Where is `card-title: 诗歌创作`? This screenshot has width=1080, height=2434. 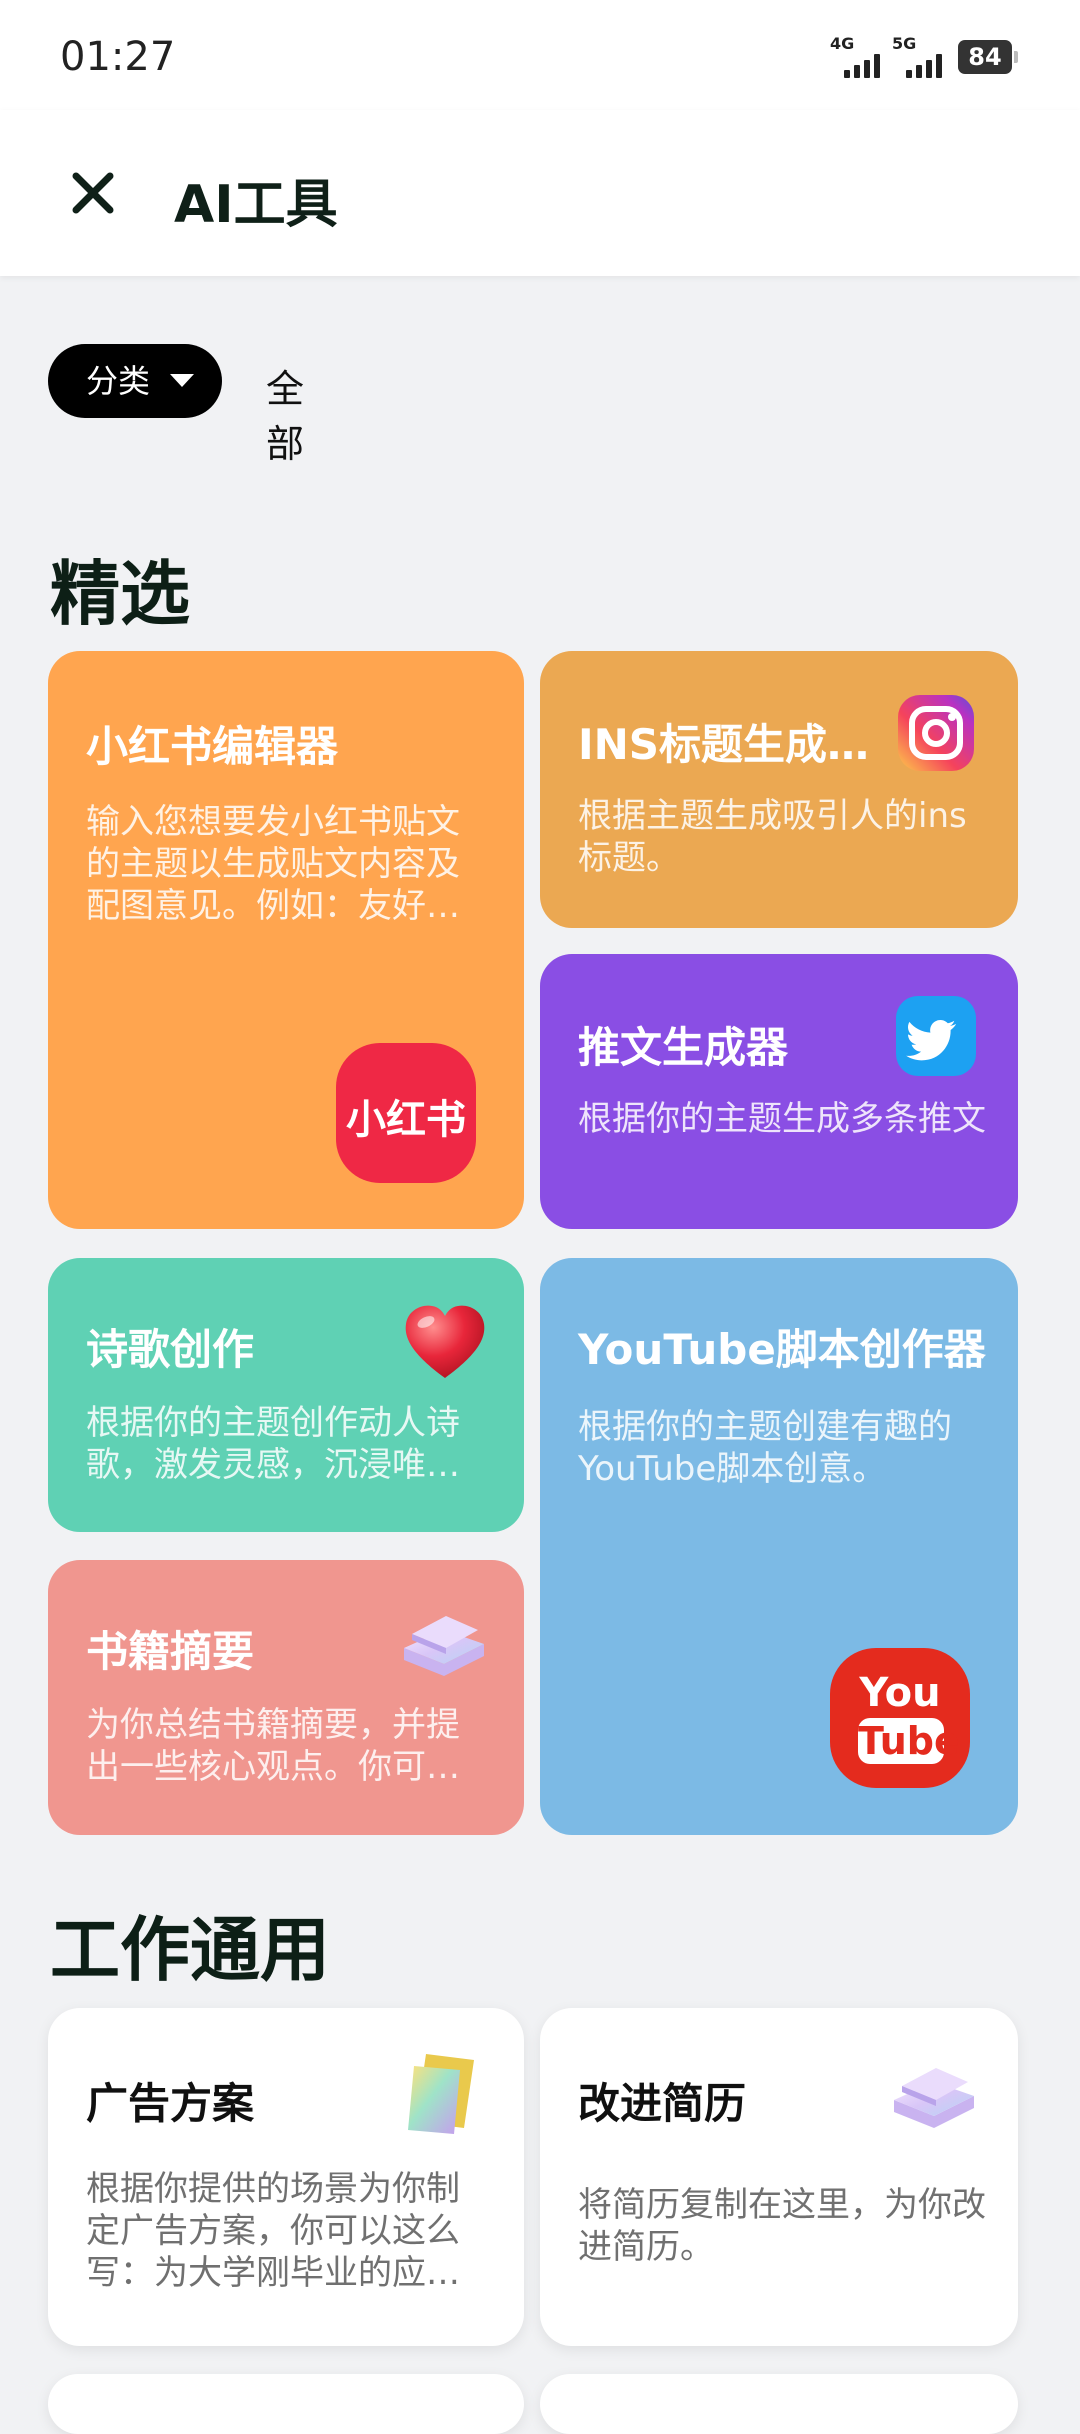 card-title: 诗歌创作 is located at coordinates (170, 1349).